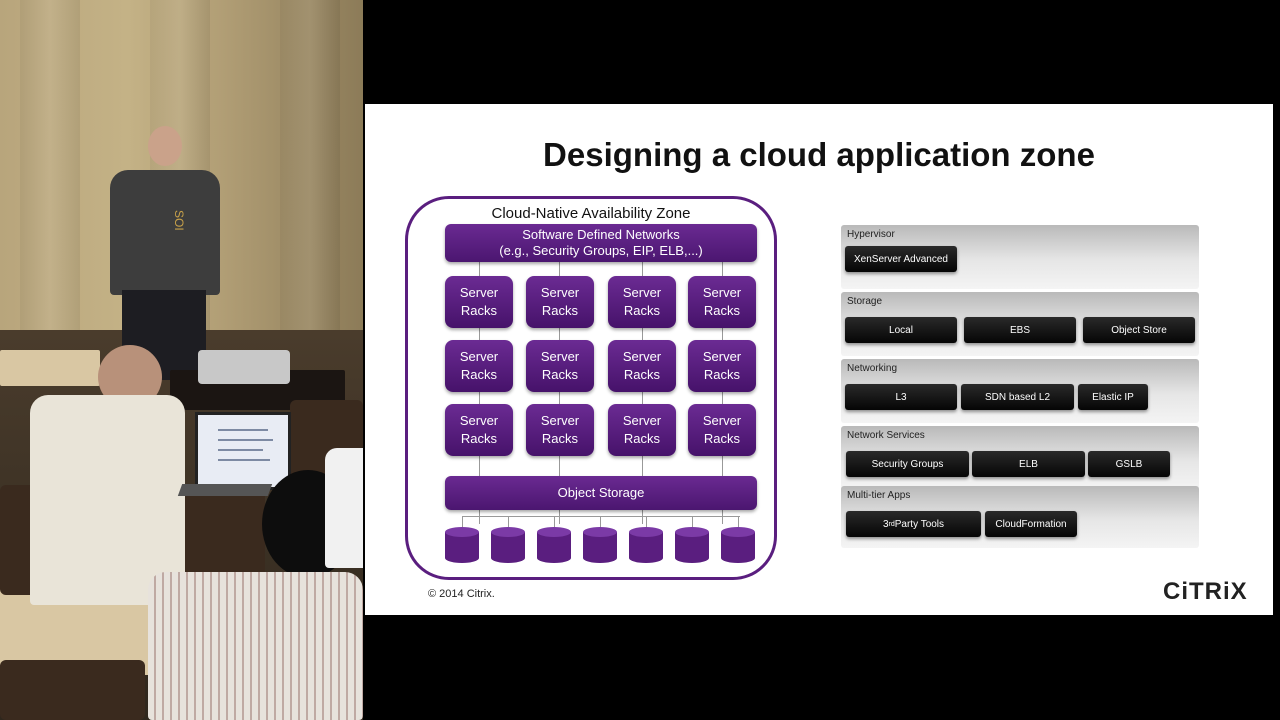 This screenshot has width=1280, height=720. What do you see at coordinates (872, 368) in the screenshot?
I see `section-label: Networking` at bounding box center [872, 368].